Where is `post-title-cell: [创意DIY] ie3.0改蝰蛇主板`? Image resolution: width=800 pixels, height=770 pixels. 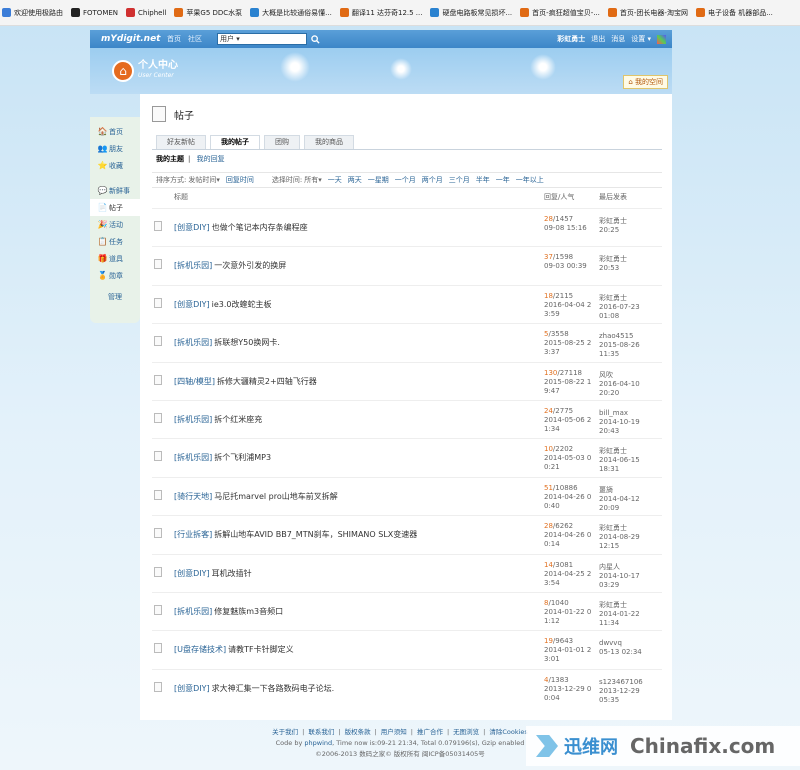
post-title-cell: [创意DIY] ie3.0改蝰蛇主板 is located at coordinates (223, 304).